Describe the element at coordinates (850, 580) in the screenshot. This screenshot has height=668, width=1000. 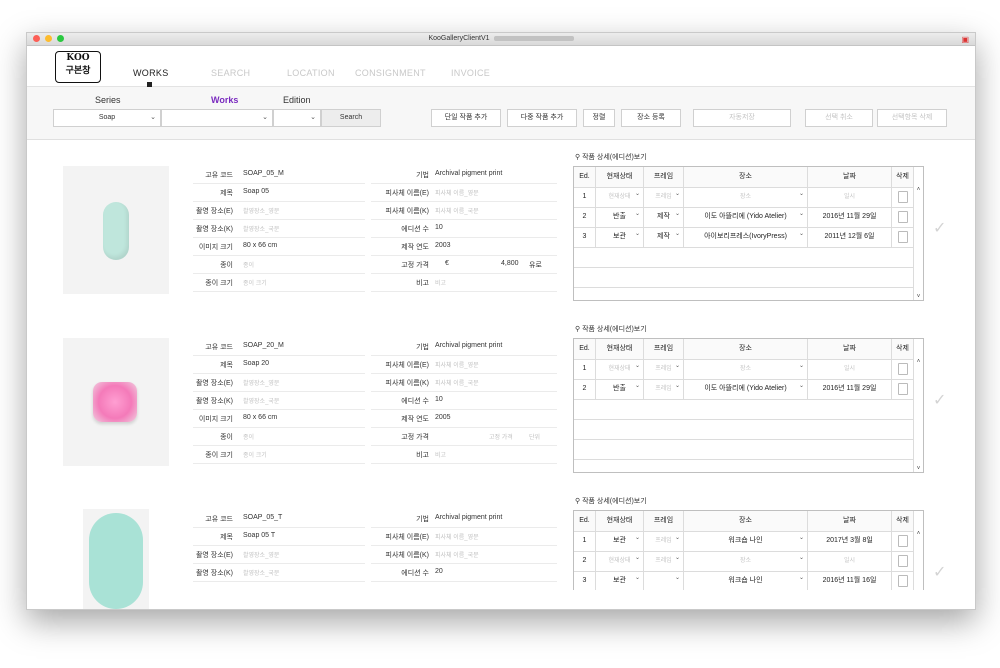
I see `date-field: 2016년 11월 16일` at that location.